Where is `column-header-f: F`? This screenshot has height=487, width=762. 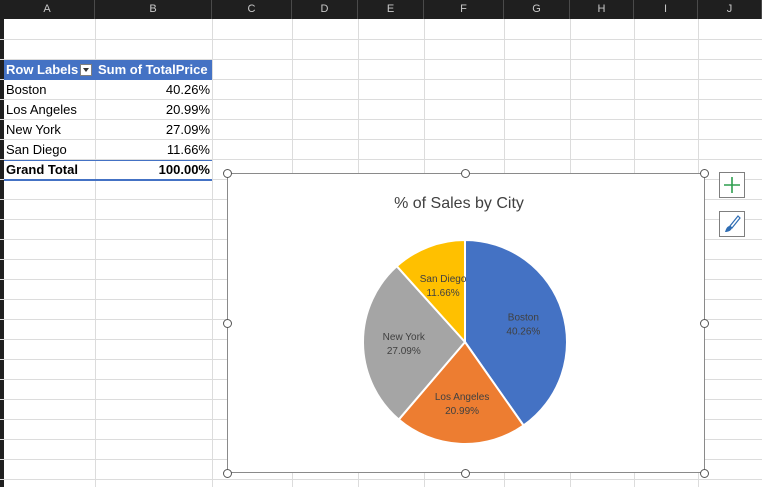
column-header-f: F is located at coordinates (464, 9).